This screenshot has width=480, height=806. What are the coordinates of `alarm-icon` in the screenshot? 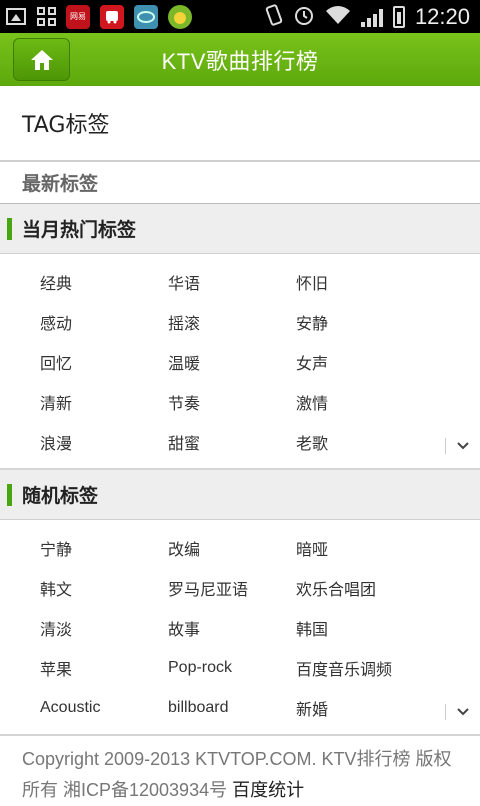 It's located at (304, 17).